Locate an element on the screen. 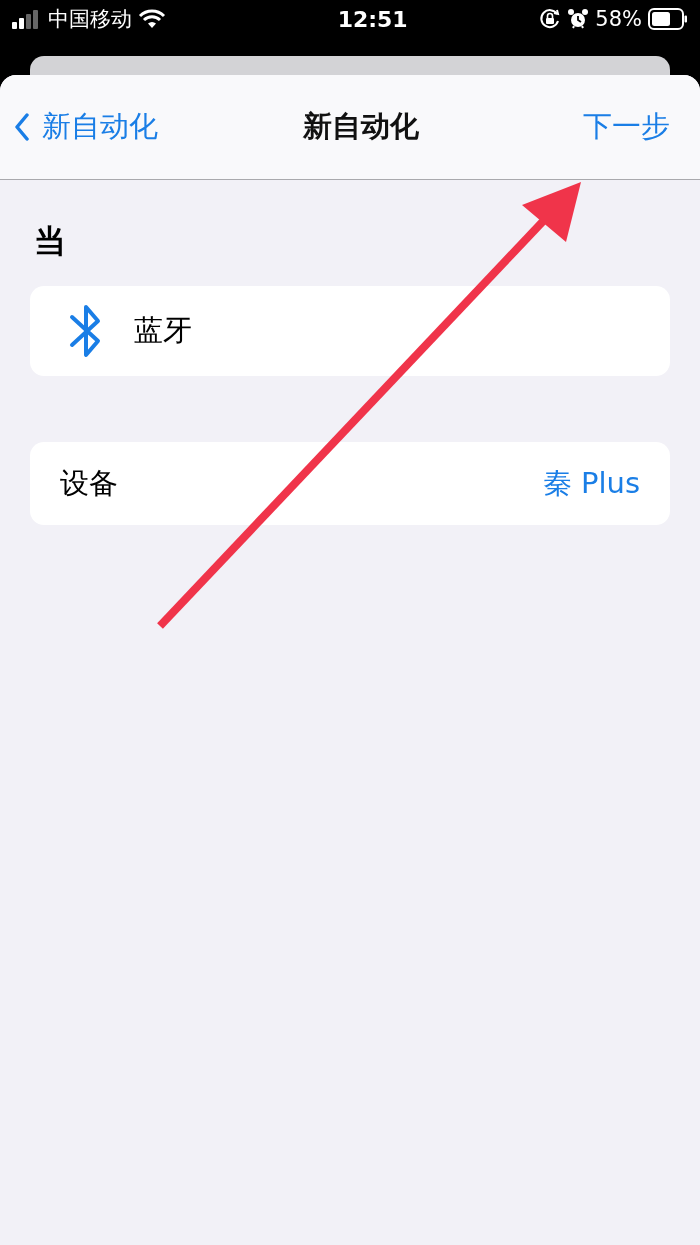 Image resolution: width=700 pixels, height=1245 pixels. row-label: 设备 is located at coordinates (89, 483).